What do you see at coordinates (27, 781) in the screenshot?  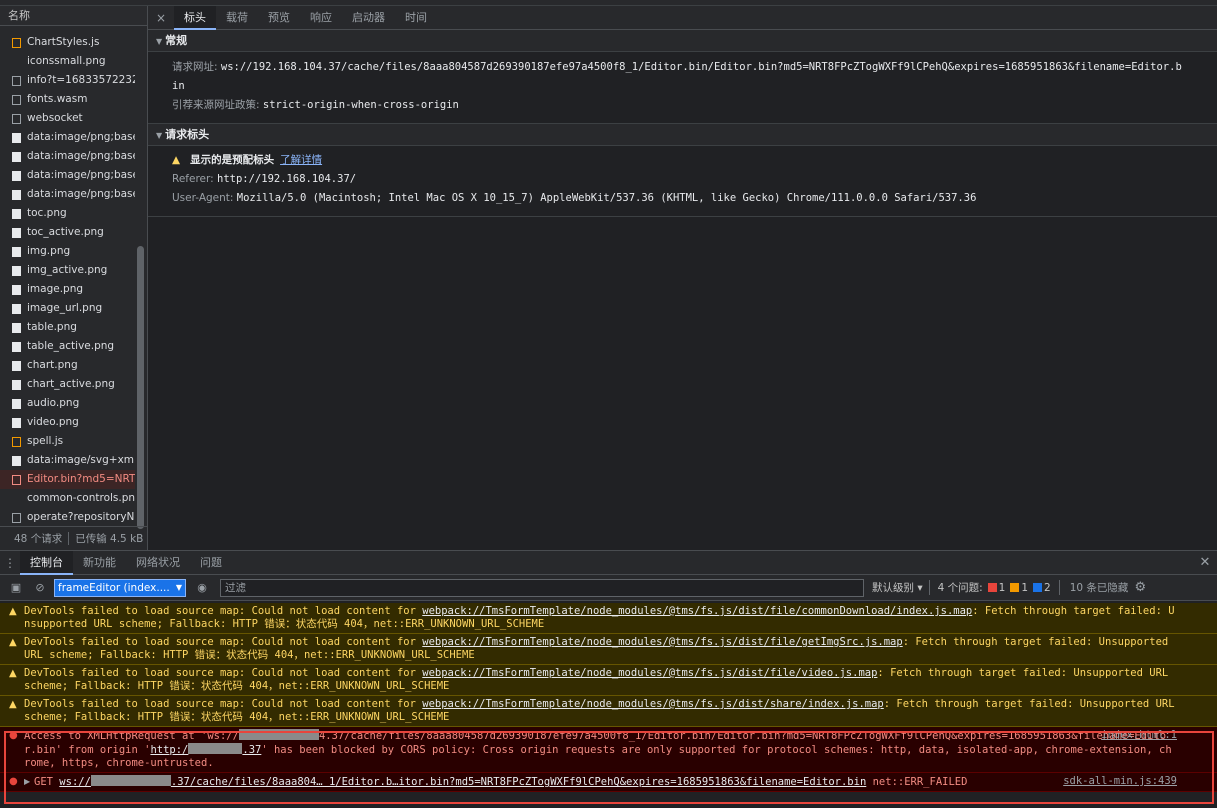 I see `expand-triangle-icon: ▶` at bounding box center [27, 781].